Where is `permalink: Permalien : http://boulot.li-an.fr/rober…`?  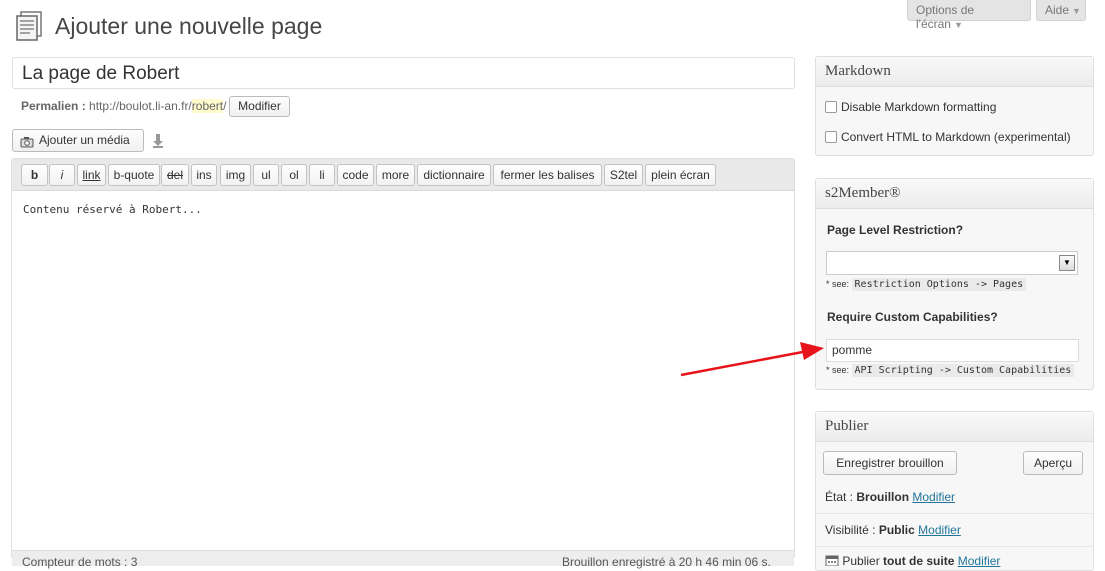
permalink: Permalien : http://boulot.li-an.fr/rober… is located at coordinates (123, 106).